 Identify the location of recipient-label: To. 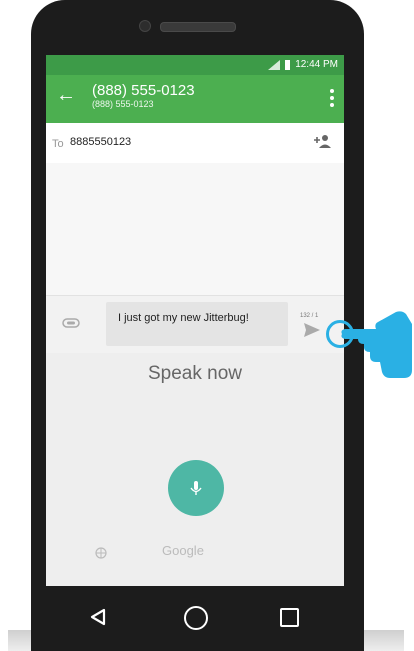
(58, 144).